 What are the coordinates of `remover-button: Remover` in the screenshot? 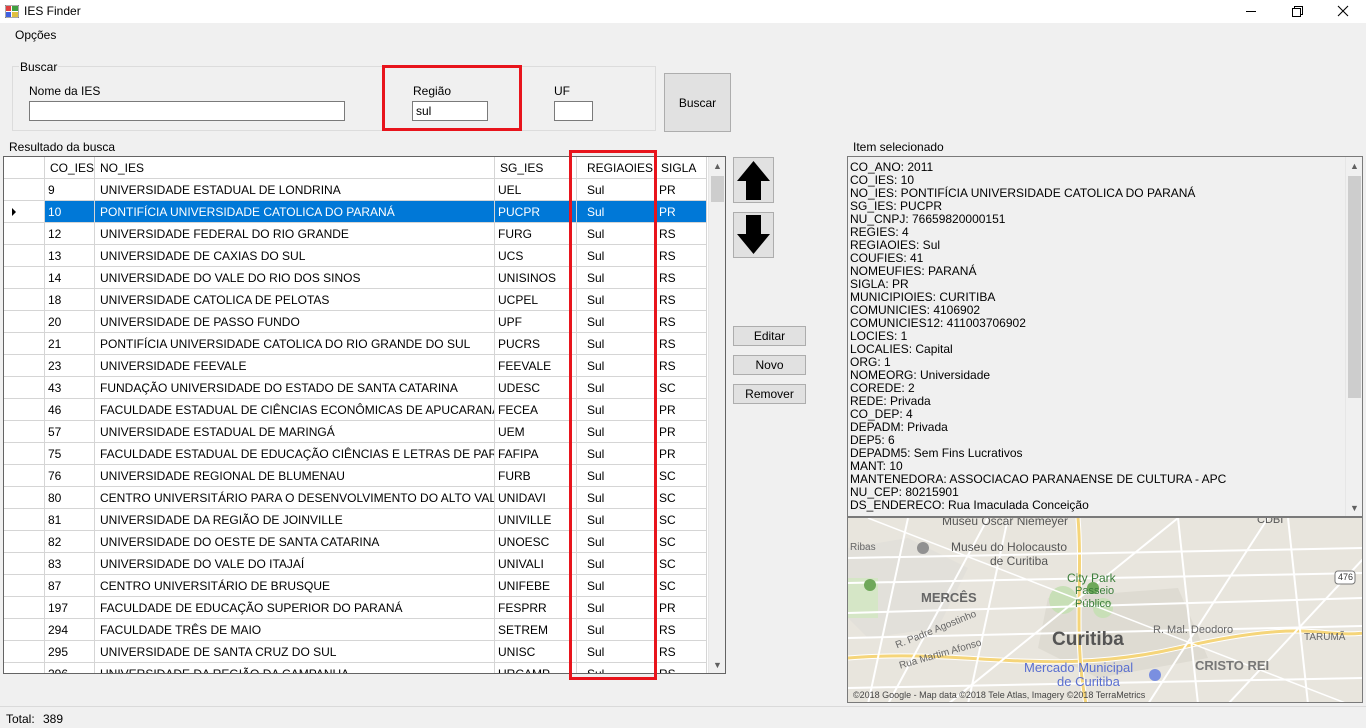 It's located at (769, 394).